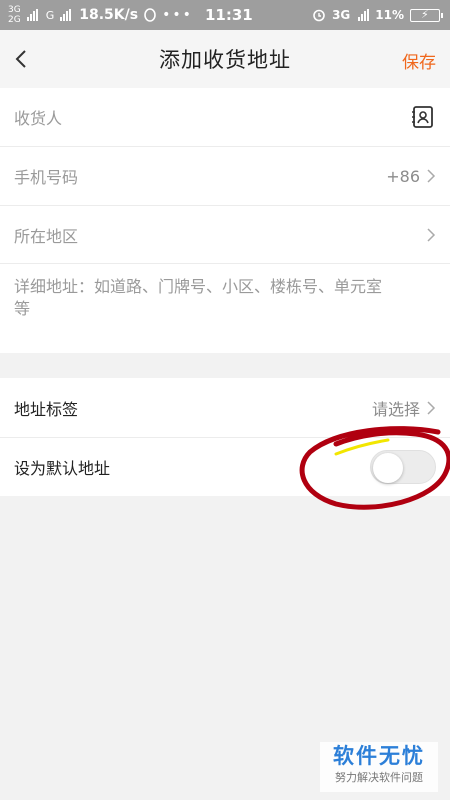 The image size is (450, 800). Describe the element at coordinates (379, 777) in the screenshot. I see `watermark-subtitle: 努力解决软件问题` at that location.